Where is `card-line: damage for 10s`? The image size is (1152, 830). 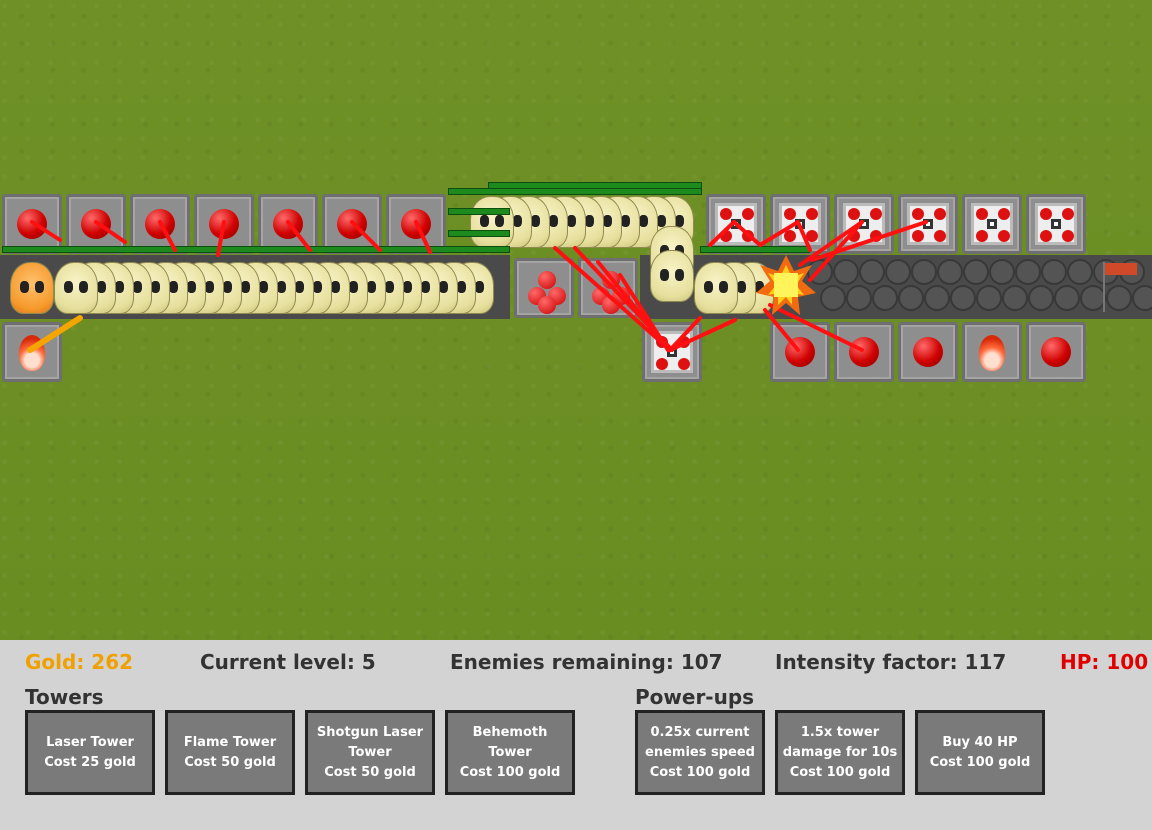
card-line: damage for 10s is located at coordinates (840, 752).